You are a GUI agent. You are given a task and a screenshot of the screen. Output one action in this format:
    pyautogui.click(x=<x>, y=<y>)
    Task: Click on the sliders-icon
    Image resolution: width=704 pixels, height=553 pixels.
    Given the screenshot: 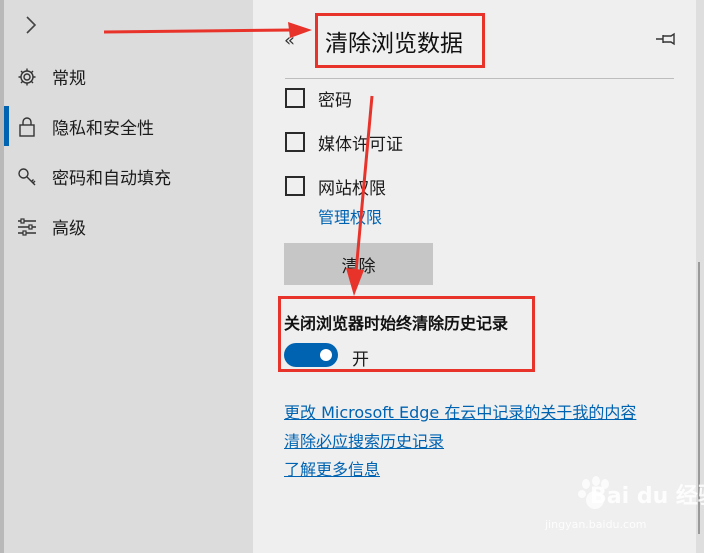 What is the action you would take?
    pyautogui.click(x=27, y=227)
    